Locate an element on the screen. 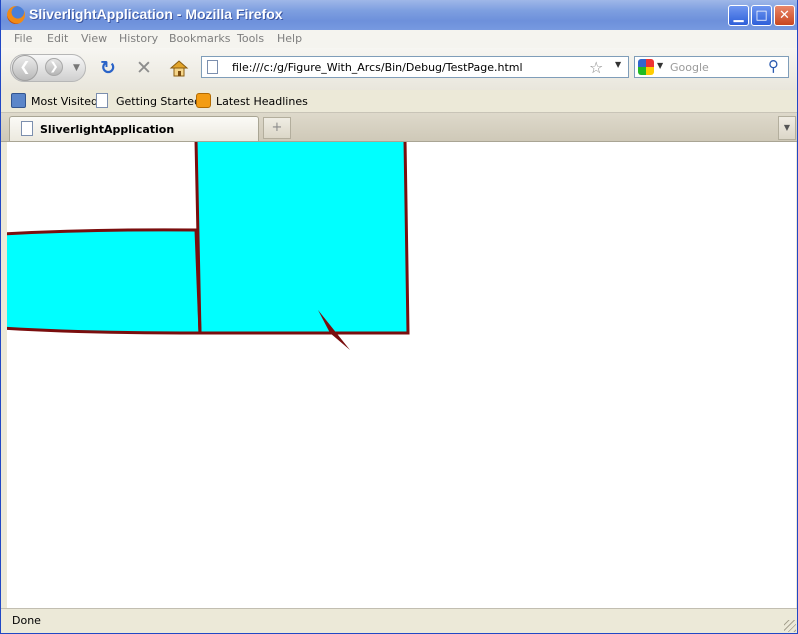 The height and width of the screenshot is (634, 798). menu-tools: Tools is located at coordinates (250, 38).